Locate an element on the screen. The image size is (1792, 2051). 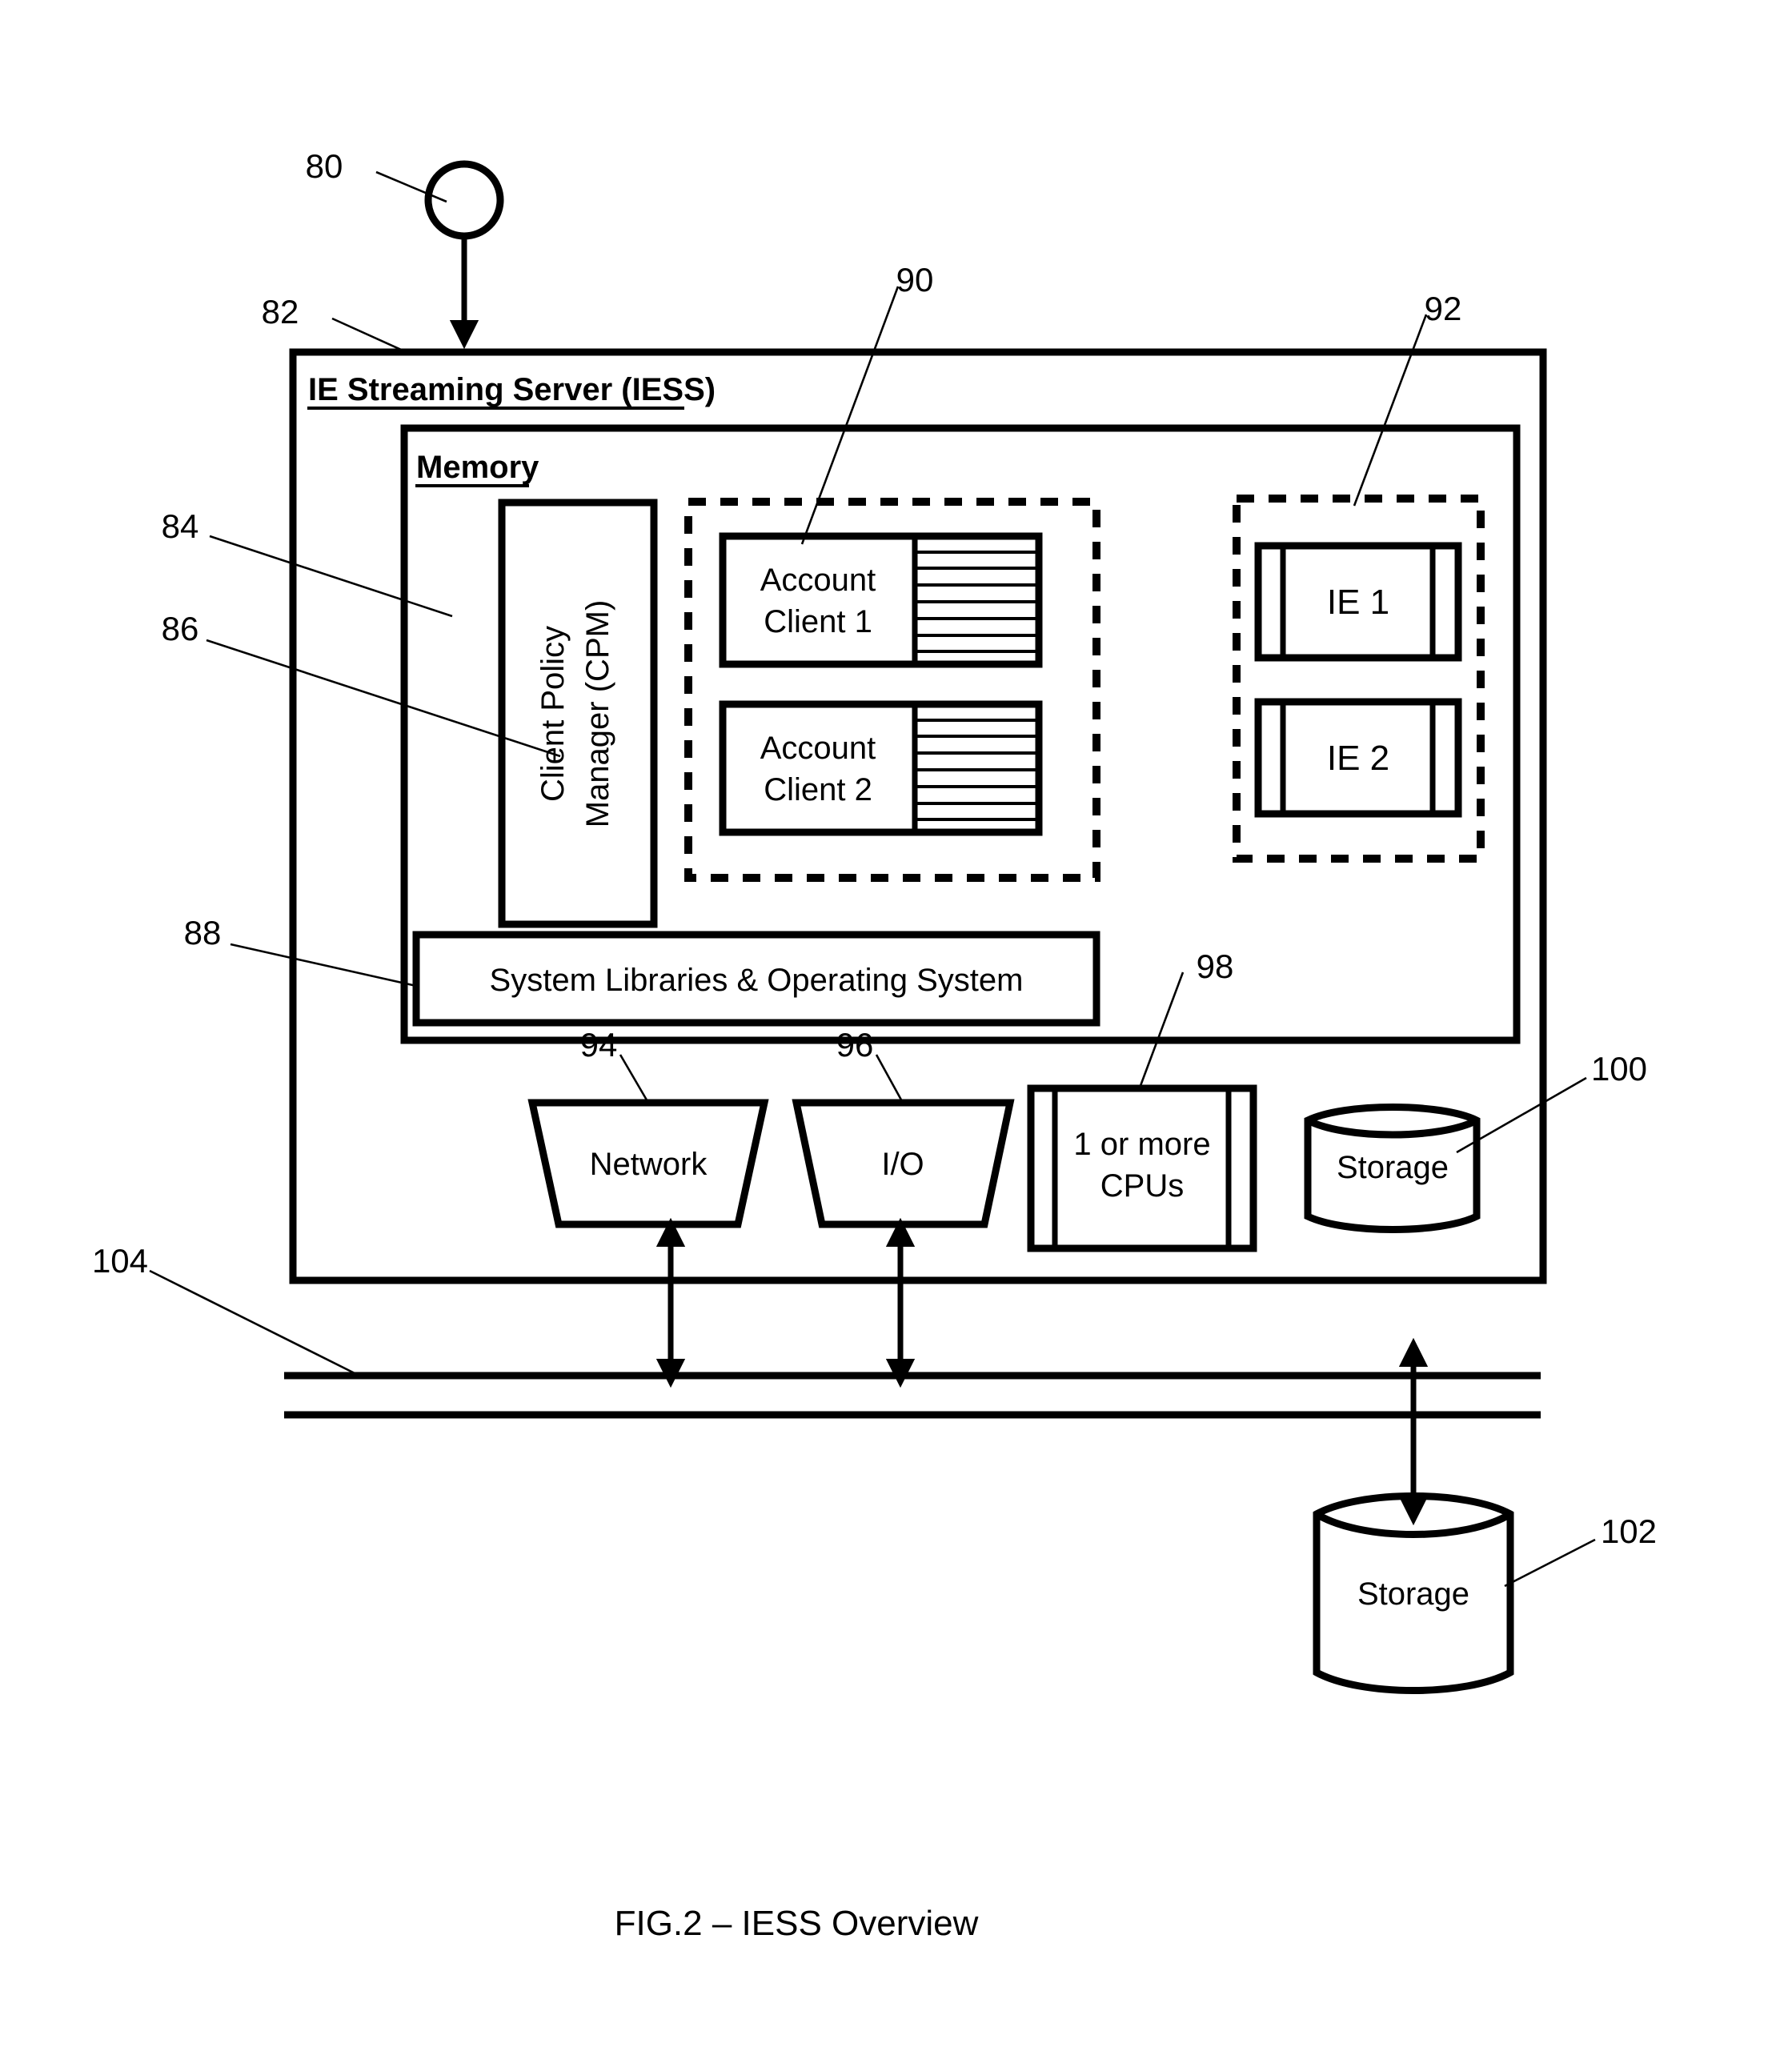
ref-number-96: 96 is located at coordinates (855, 1045).